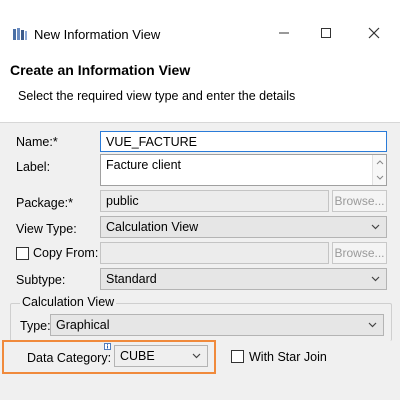  I want to click on copy-from-input, so click(214, 253).